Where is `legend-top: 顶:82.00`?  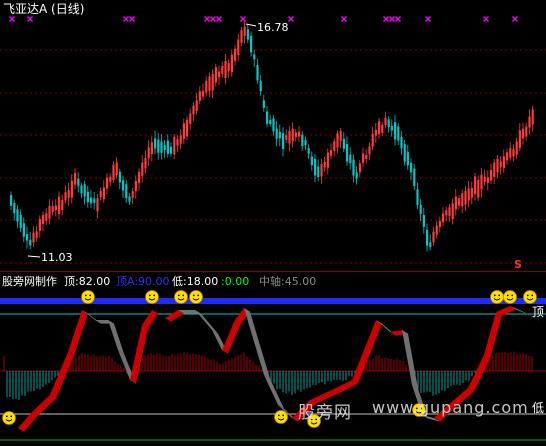 legend-top: 顶:82.00 is located at coordinates (87, 281).